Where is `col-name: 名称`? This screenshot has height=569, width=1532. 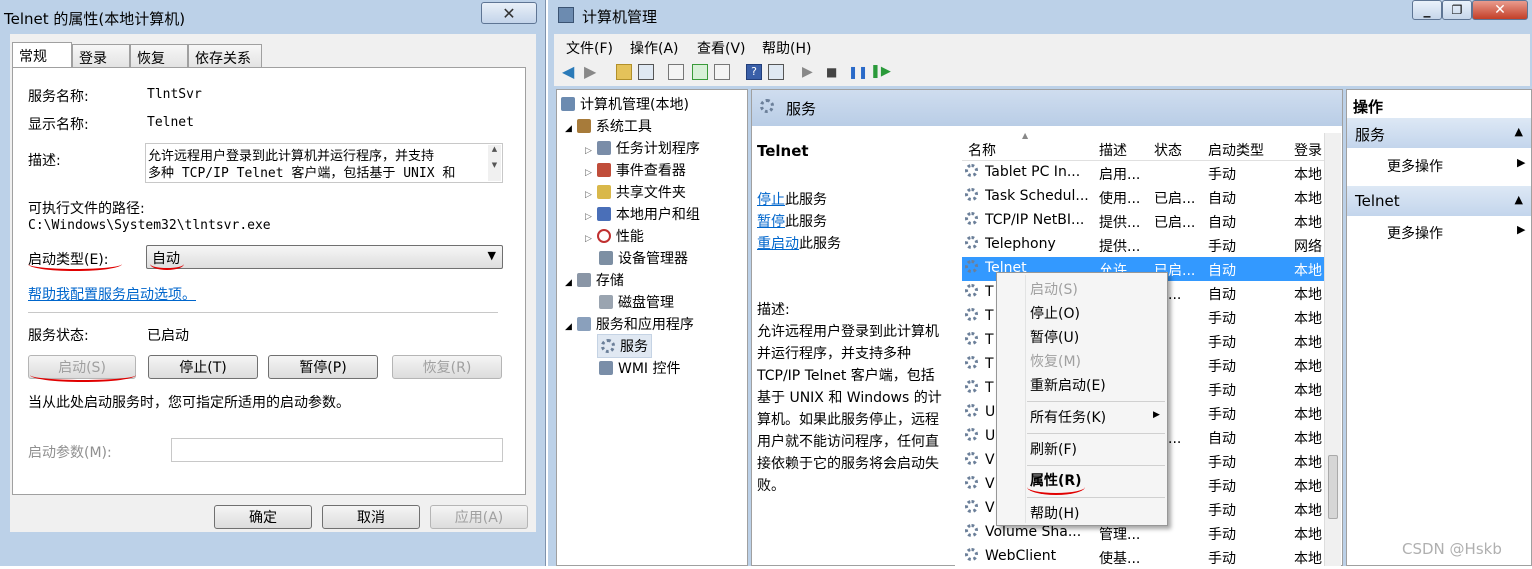 col-name: 名称 is located at coordinates (982, 150).